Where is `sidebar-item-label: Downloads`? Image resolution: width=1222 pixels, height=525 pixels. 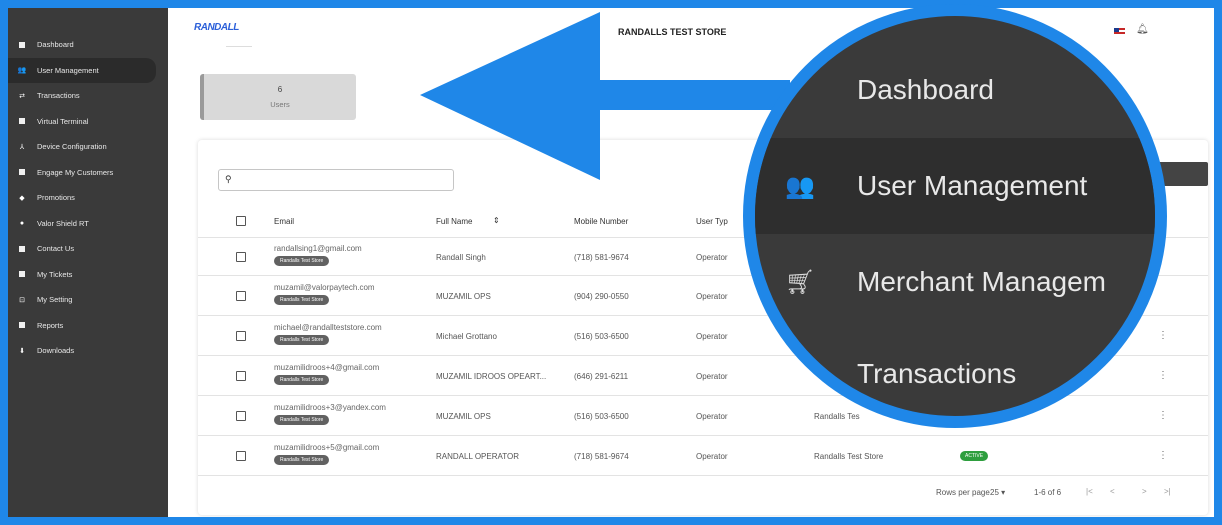
sidebar-item-label: Downloads is located at coordinates (56, 351).